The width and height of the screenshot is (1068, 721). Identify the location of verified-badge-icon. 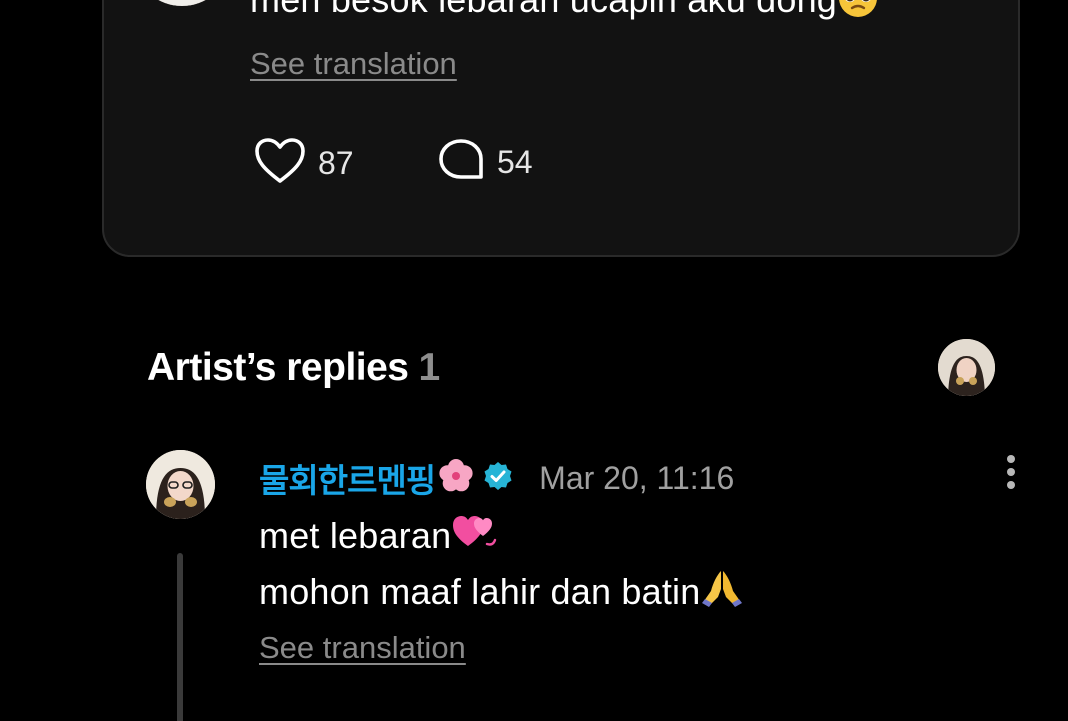
(498, 478).